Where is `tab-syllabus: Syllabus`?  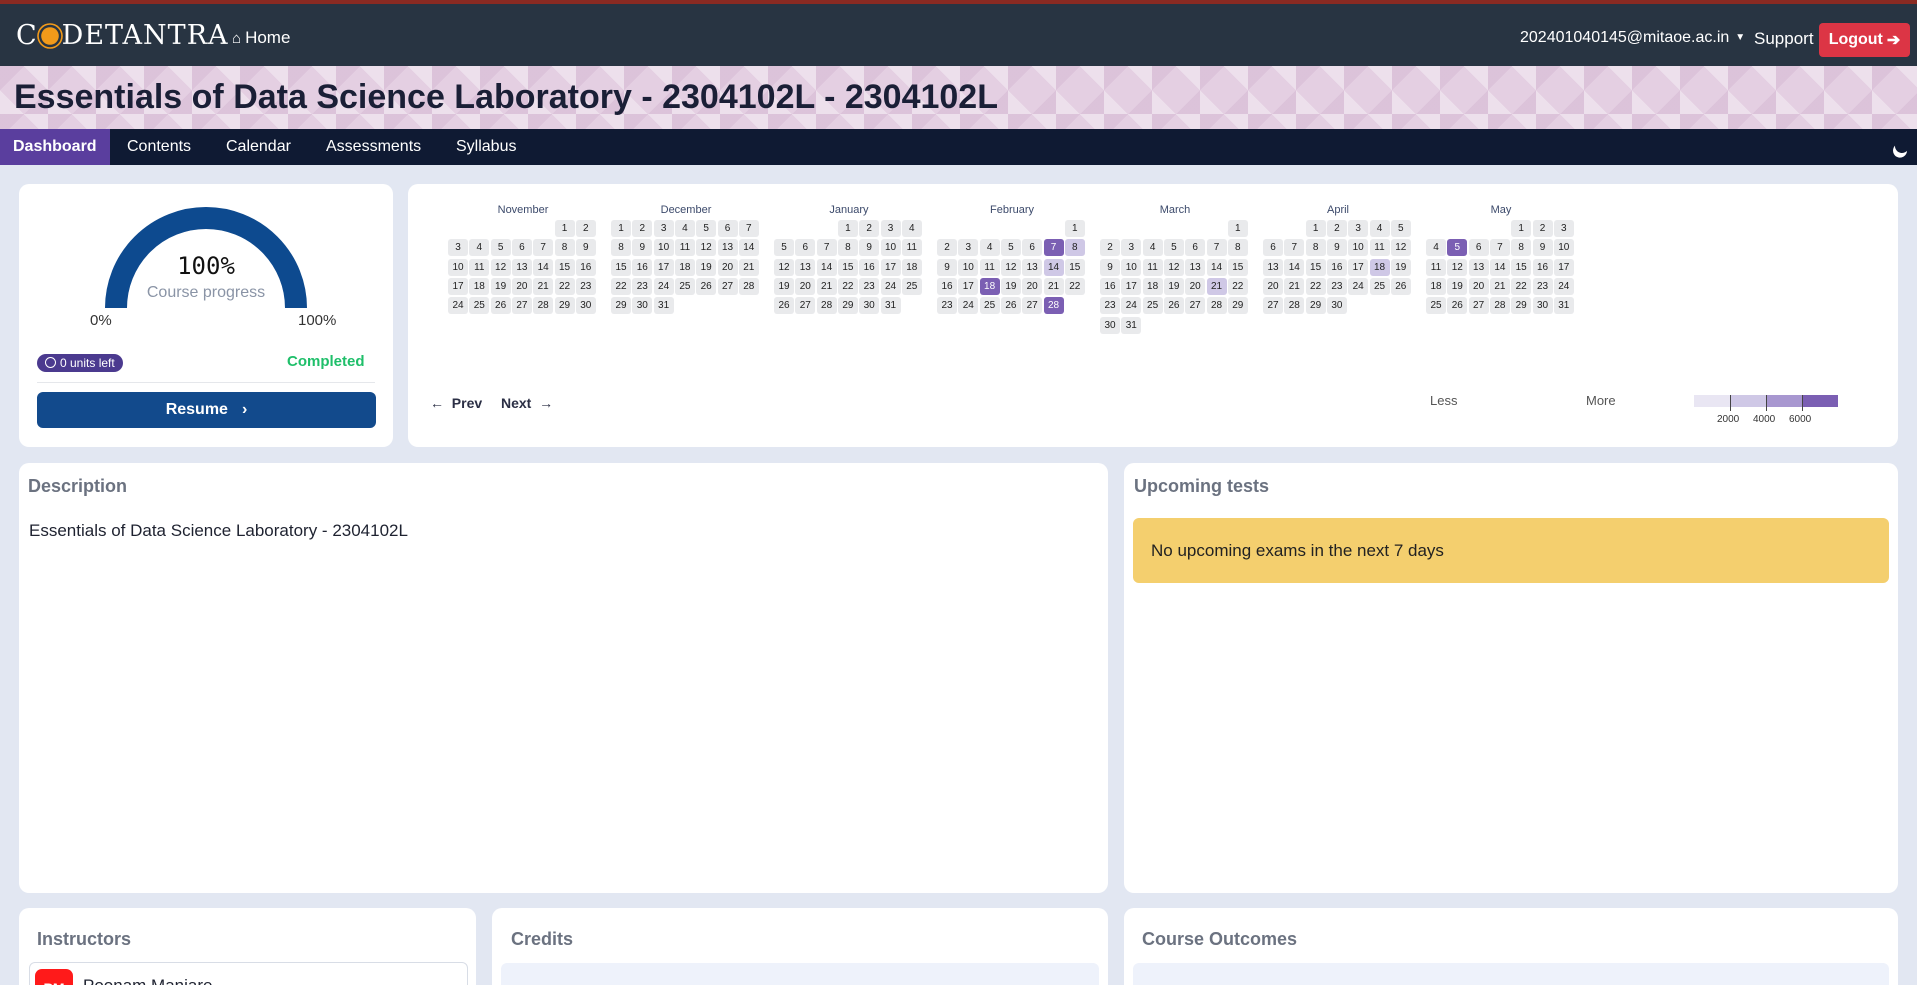
tab-syllabus: Syllabus is located at coordinates (486, 147).